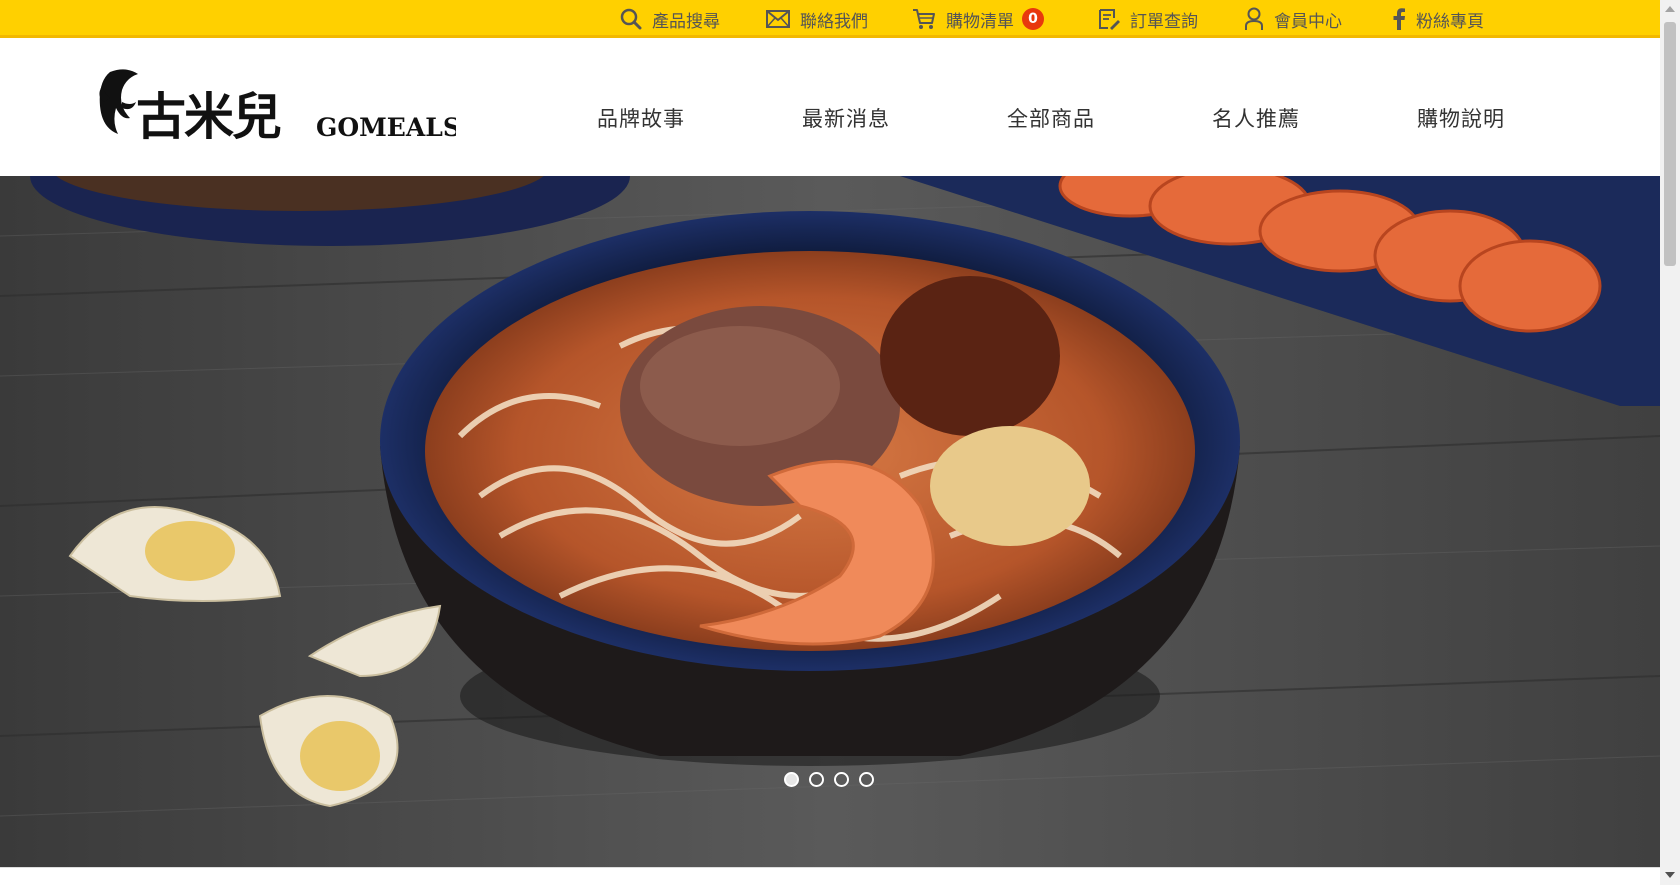  Describe the element at coordinates (1670, 875) in the screenshot. I see `scroll-down-arrow-icon` at that location.